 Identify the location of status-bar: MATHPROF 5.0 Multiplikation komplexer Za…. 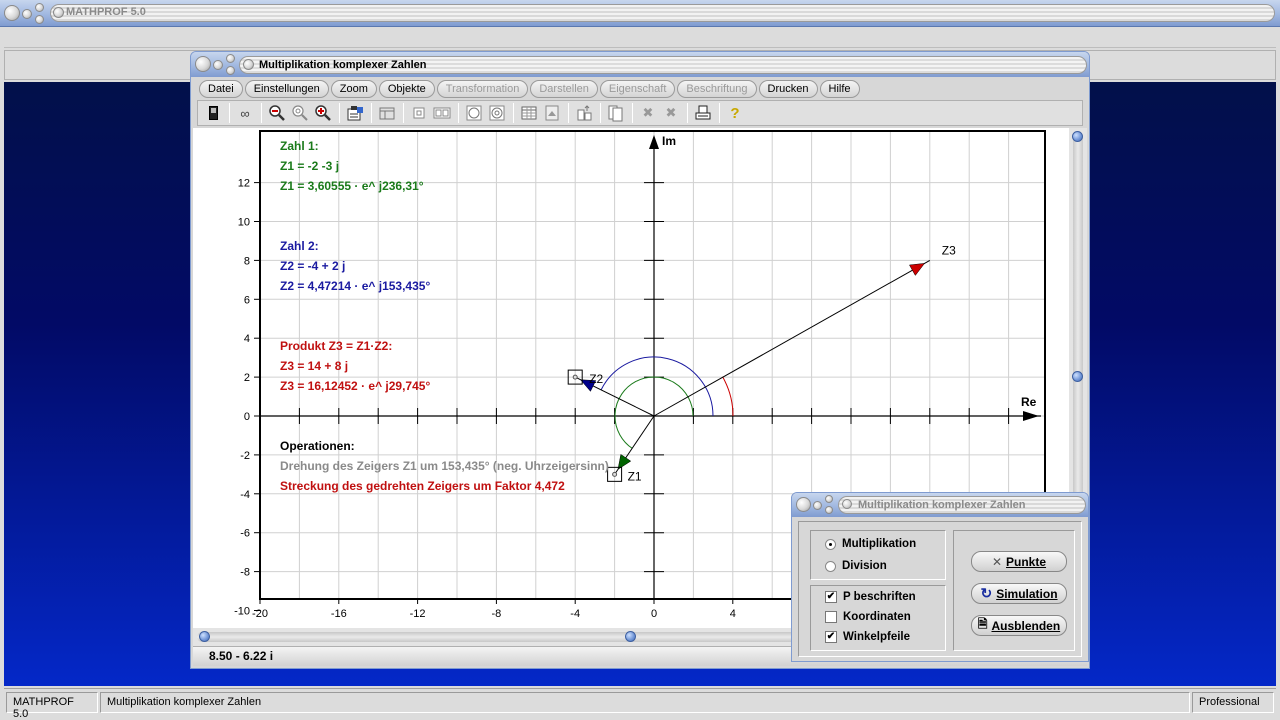
(640, 704).